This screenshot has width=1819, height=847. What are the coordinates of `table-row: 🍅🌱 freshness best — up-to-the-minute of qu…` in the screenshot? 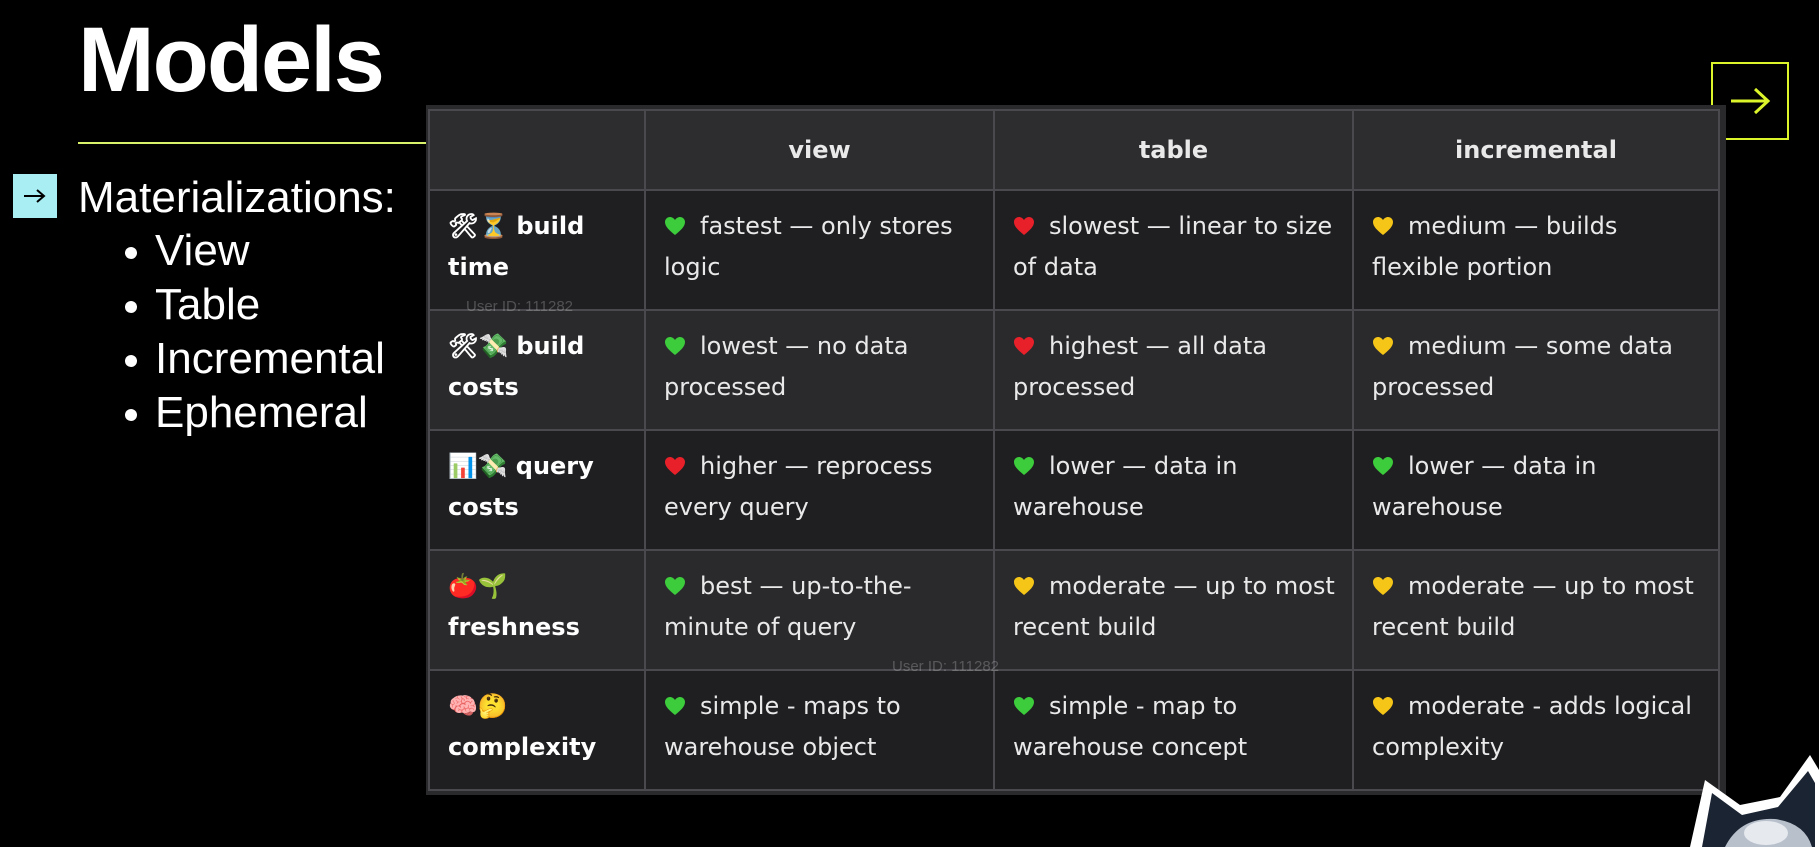 It's located at (1074, 610).